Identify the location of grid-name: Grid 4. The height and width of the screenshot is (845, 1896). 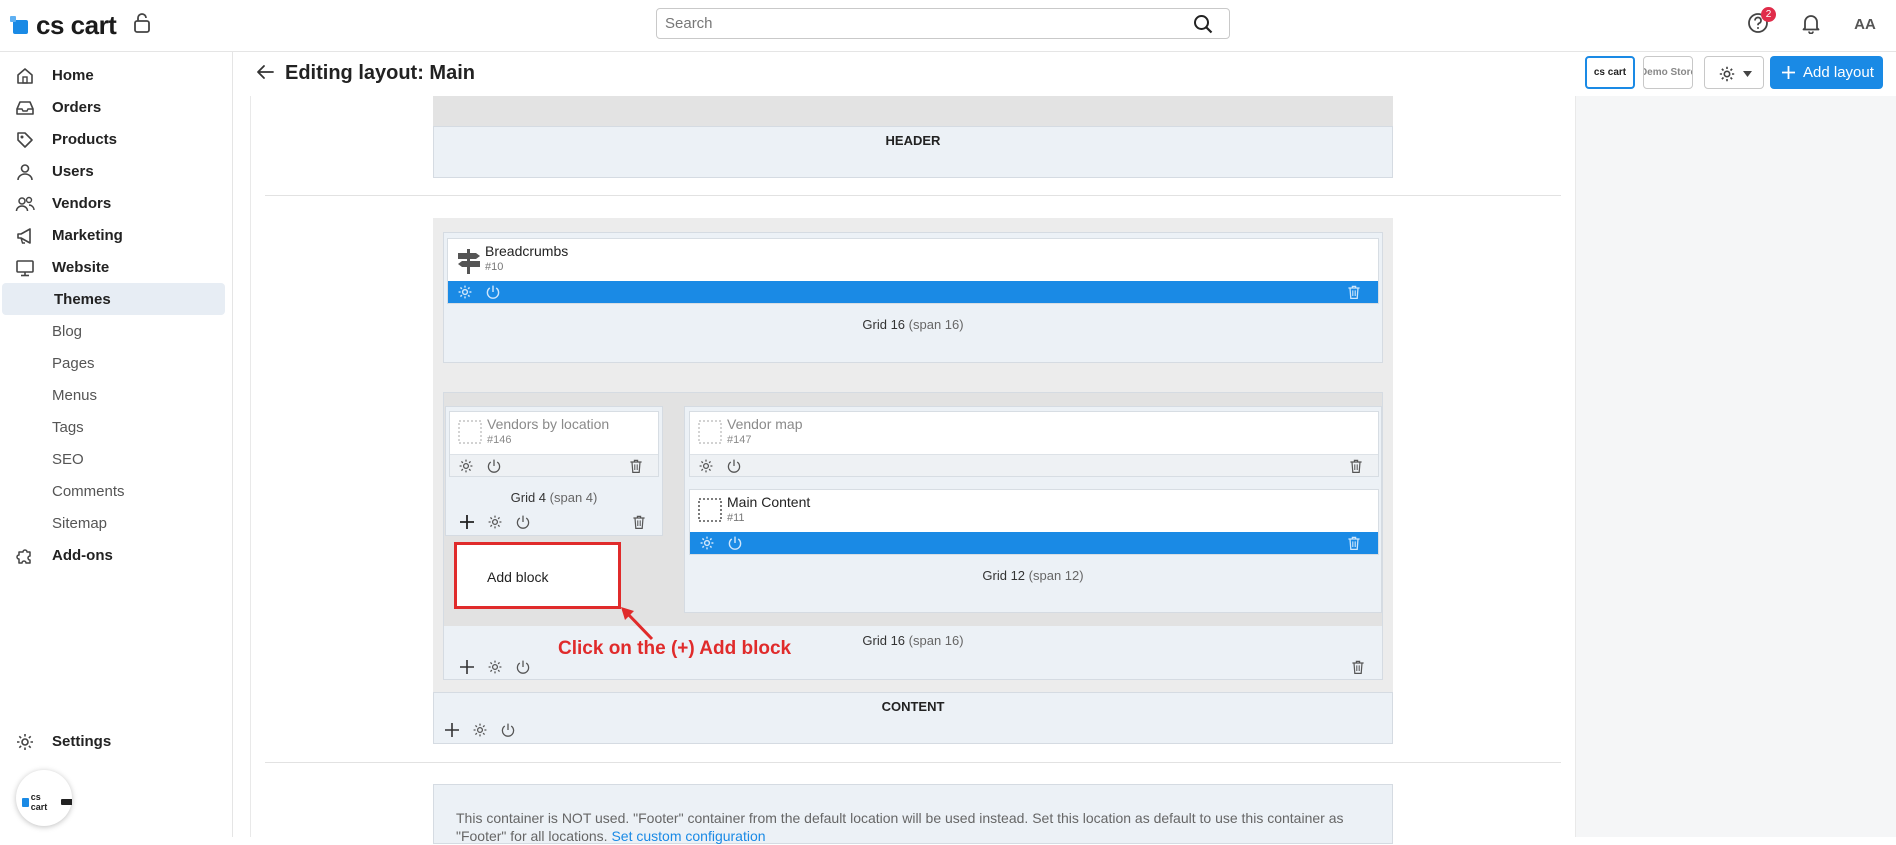
(528, 497).